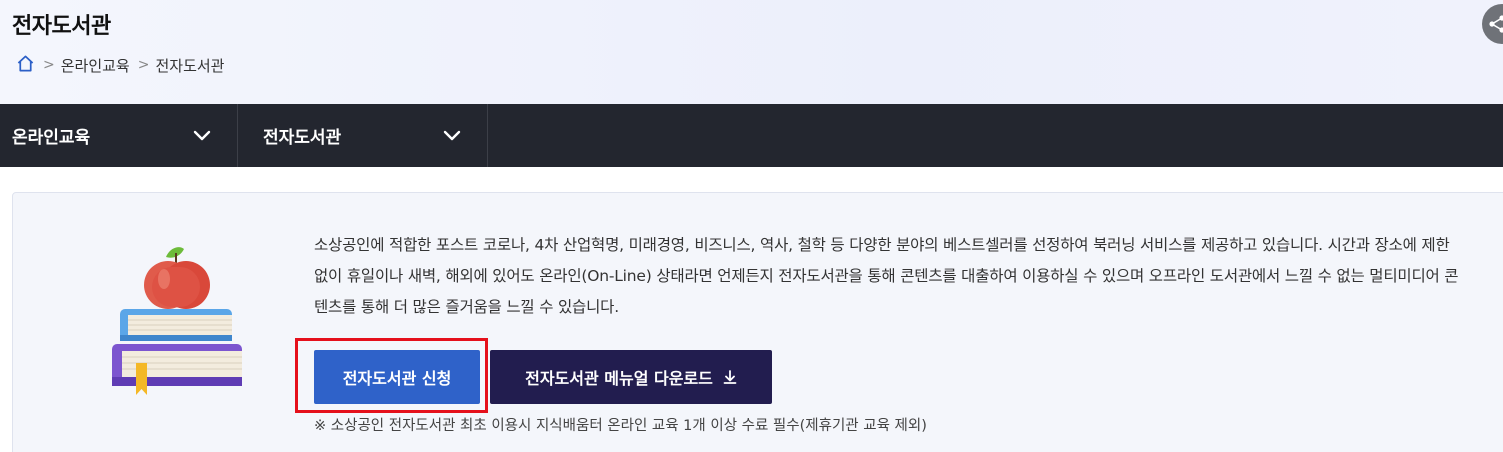 This screenshot has height=452, width=1503. Describe the element at coordinates (119, 135) in the screenshot. I see `nav-dropdown-online-education: 온라인교육` at that location.